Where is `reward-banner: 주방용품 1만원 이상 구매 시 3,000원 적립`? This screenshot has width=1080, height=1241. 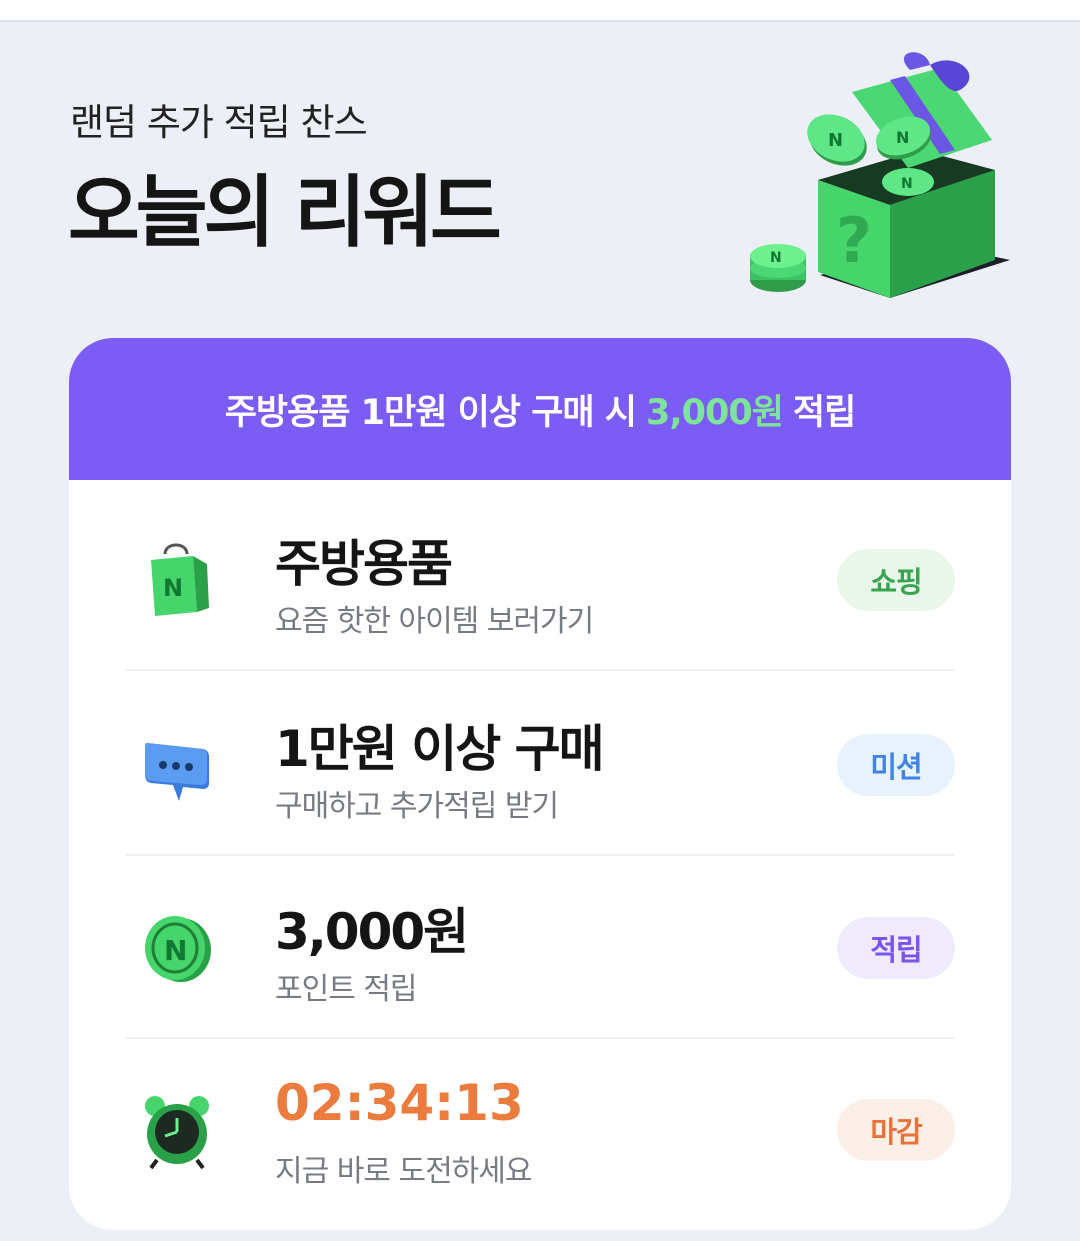 reward-banner: 주방용품 1만원 이상 구매 시 3,000원 적립 is located at coordinates (540, 409).